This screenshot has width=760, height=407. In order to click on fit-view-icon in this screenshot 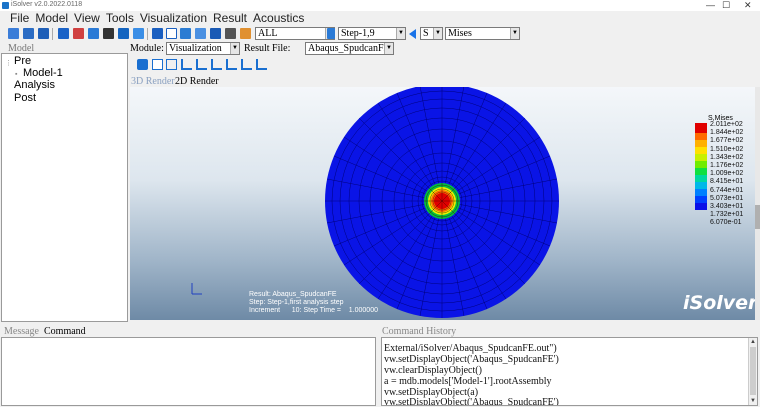, I will do `click(171, 64)`.